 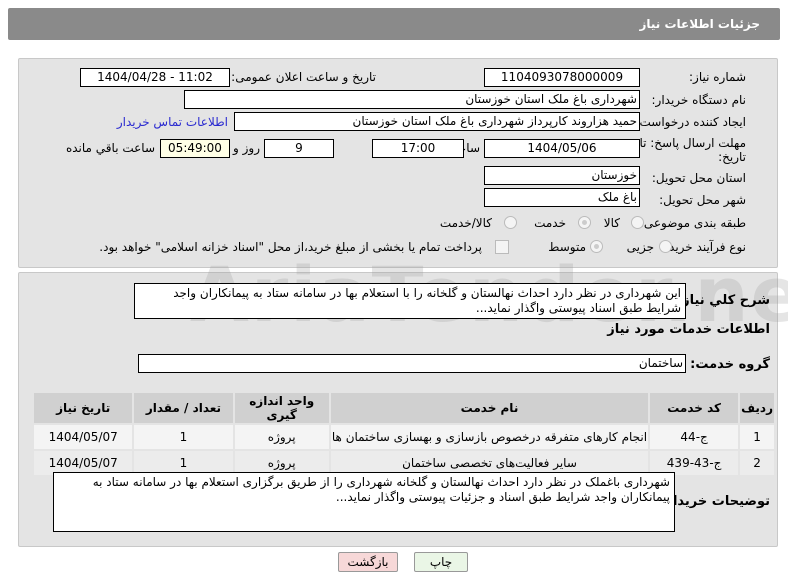 I want to click on process-medium-label: متوسط, so click(x=567, y=247).